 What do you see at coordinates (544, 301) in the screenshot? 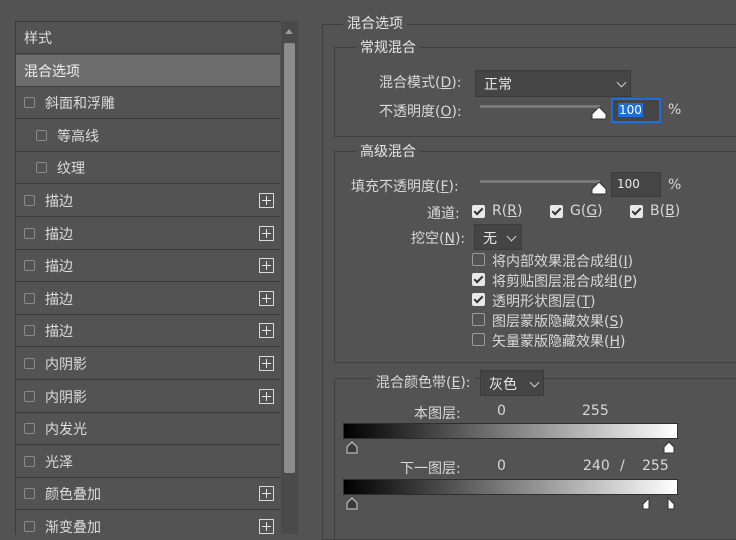
I see `advanced-option-label-2: 透明形状图层(T)` at bounding box center [544, 301].